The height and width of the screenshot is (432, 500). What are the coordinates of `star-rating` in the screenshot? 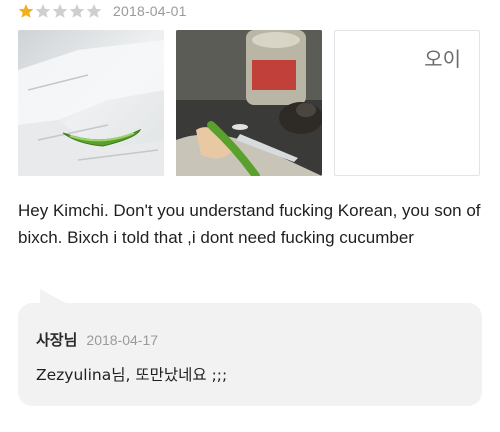 It's located at (60, 11).